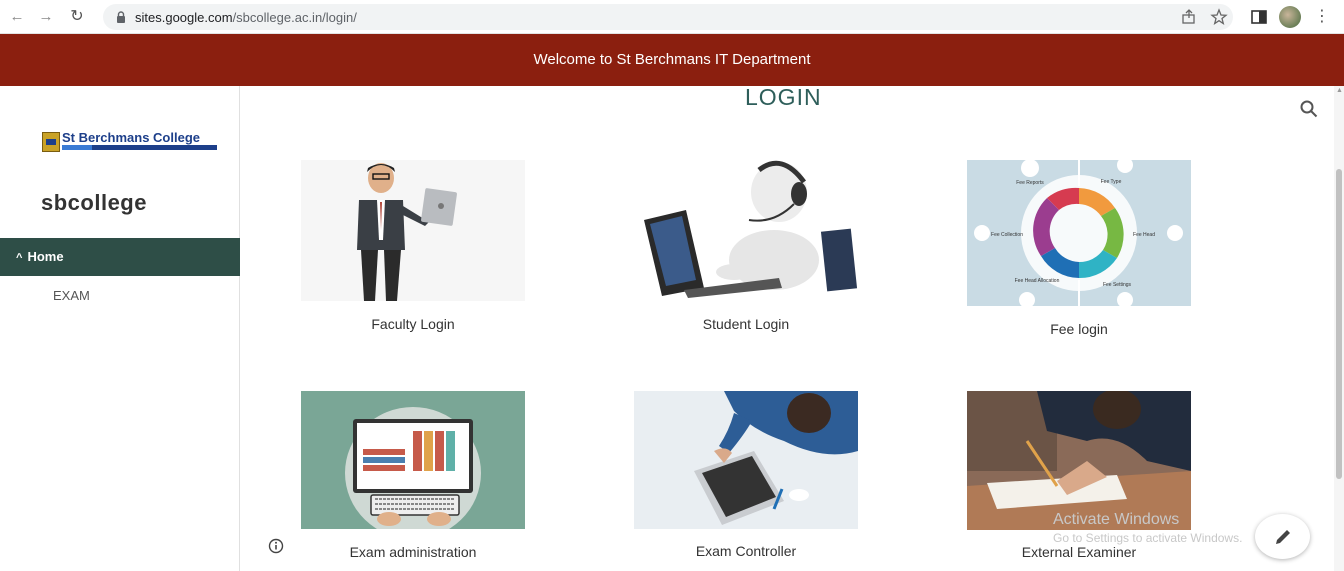  I want to click on college-logo: St Berchmans College, so click(130, 143).